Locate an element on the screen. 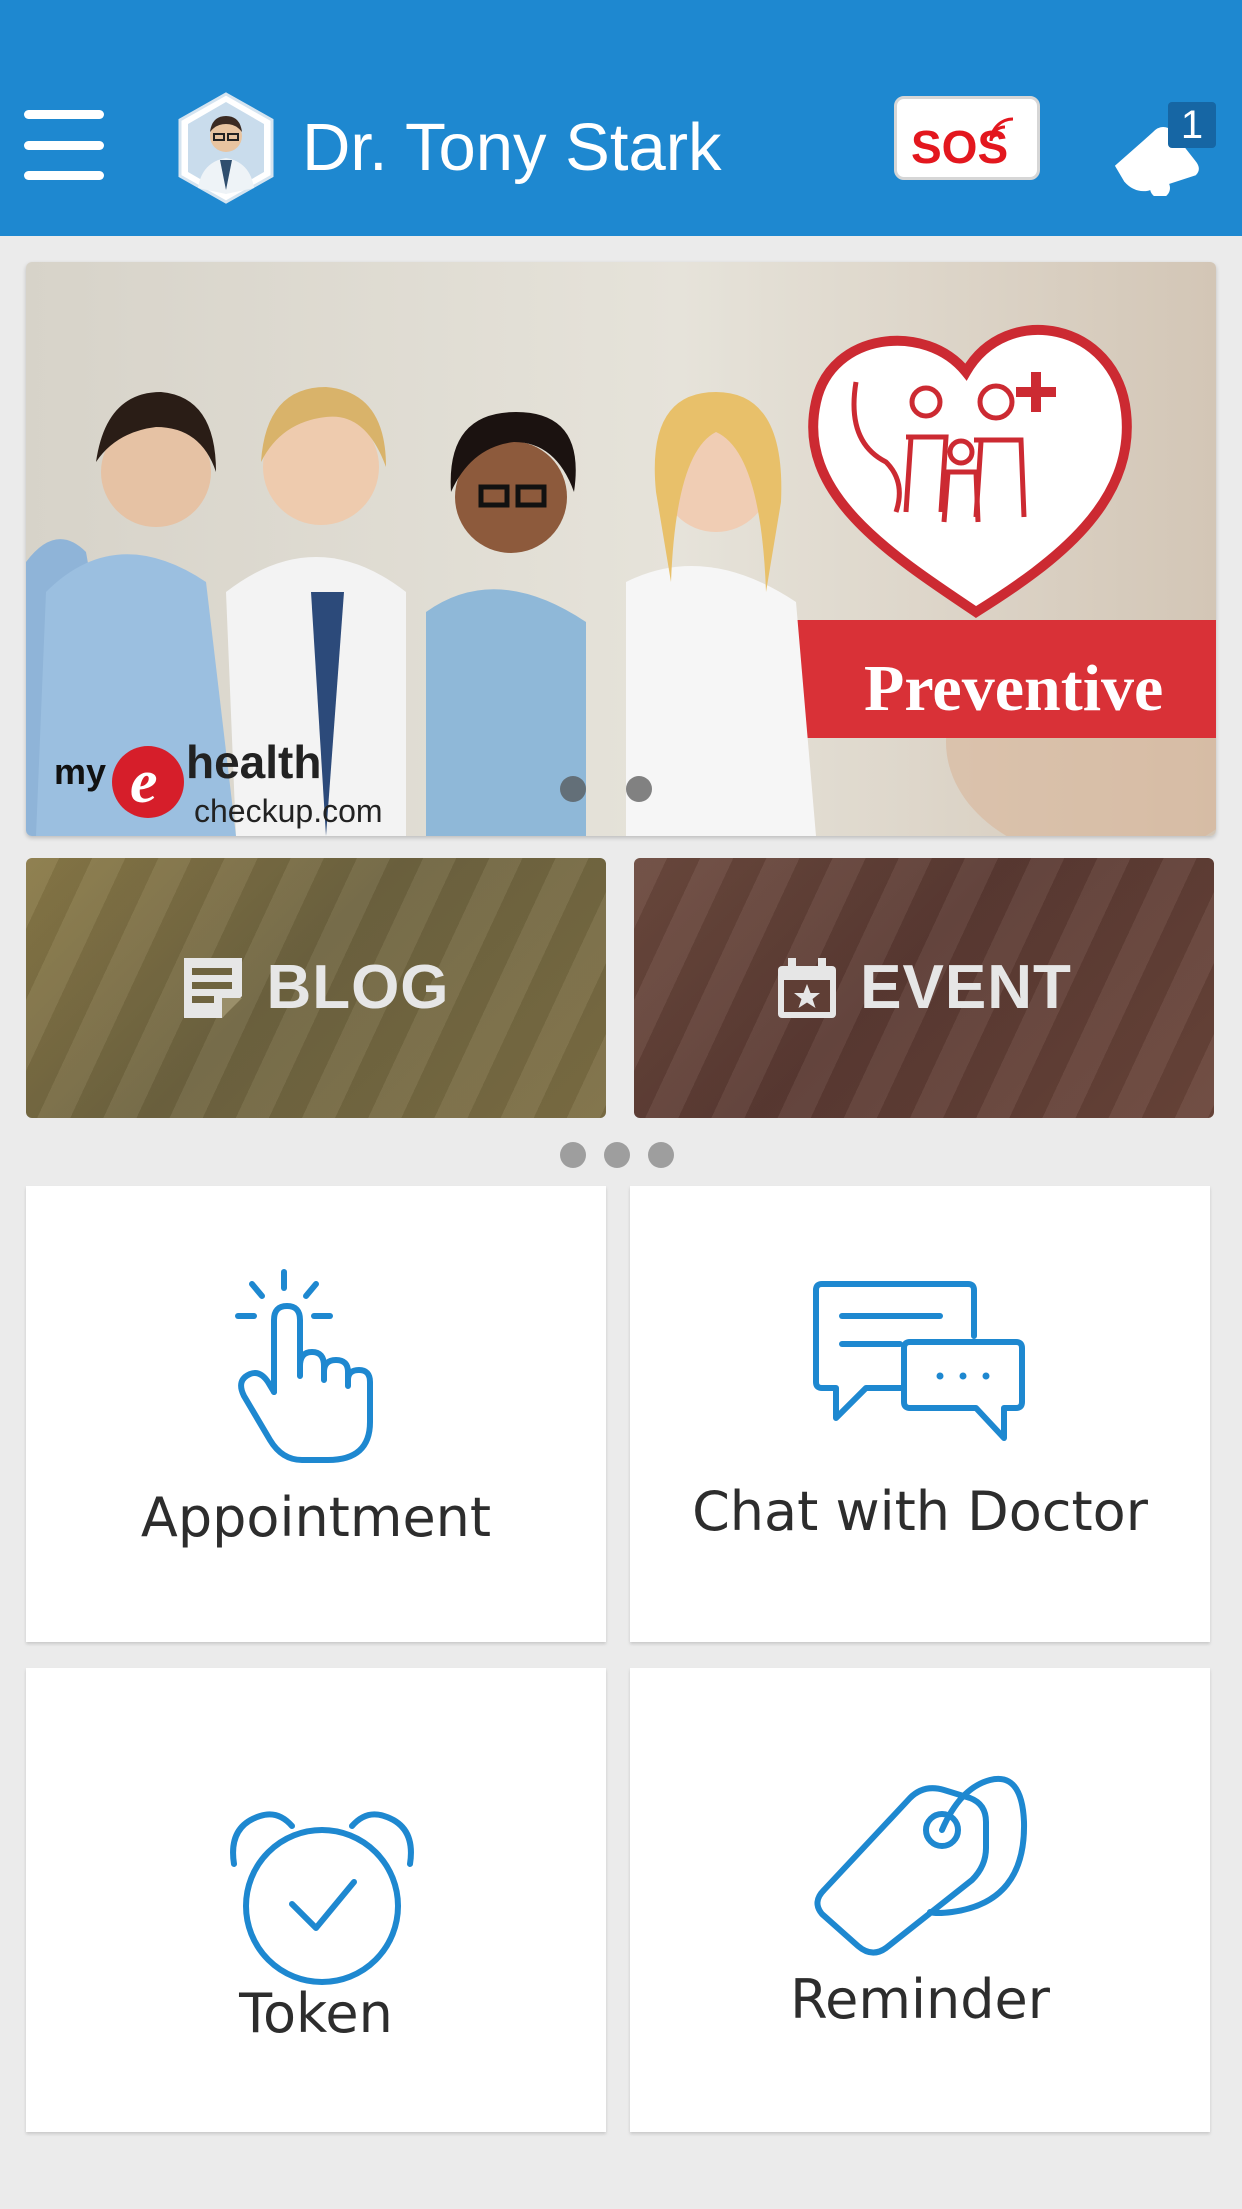 Image resolution: width=1242 pixels, height=2209 pixels. menu-icon is located at coordinates (65, 145).